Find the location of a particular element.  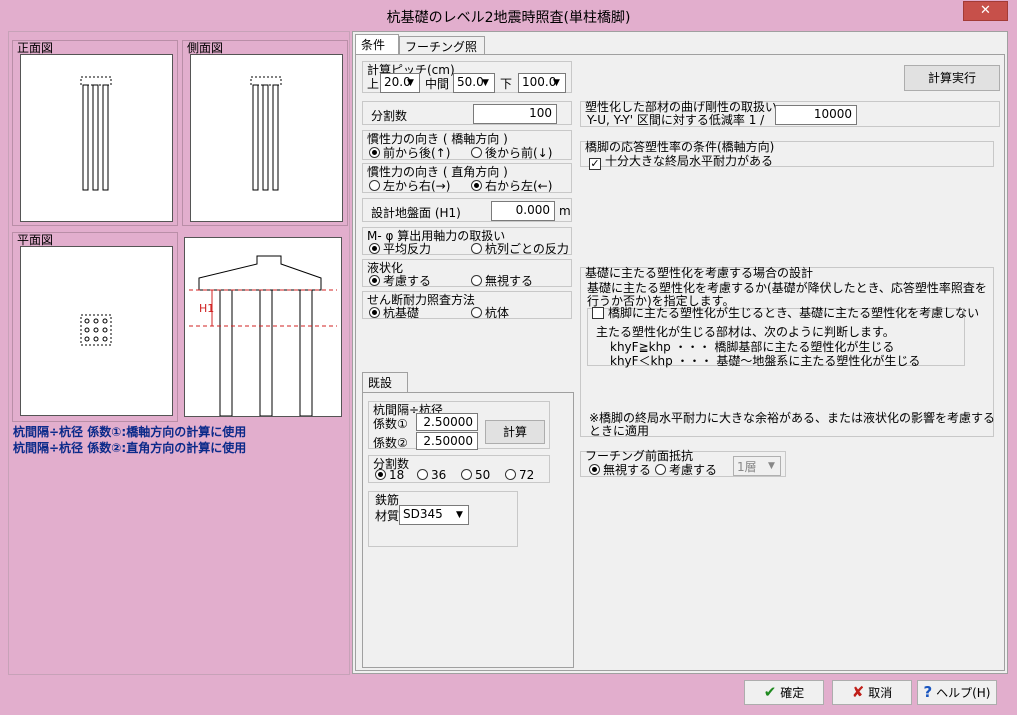

checkmark-icon: ✔ is located at coordinates (770, 692).